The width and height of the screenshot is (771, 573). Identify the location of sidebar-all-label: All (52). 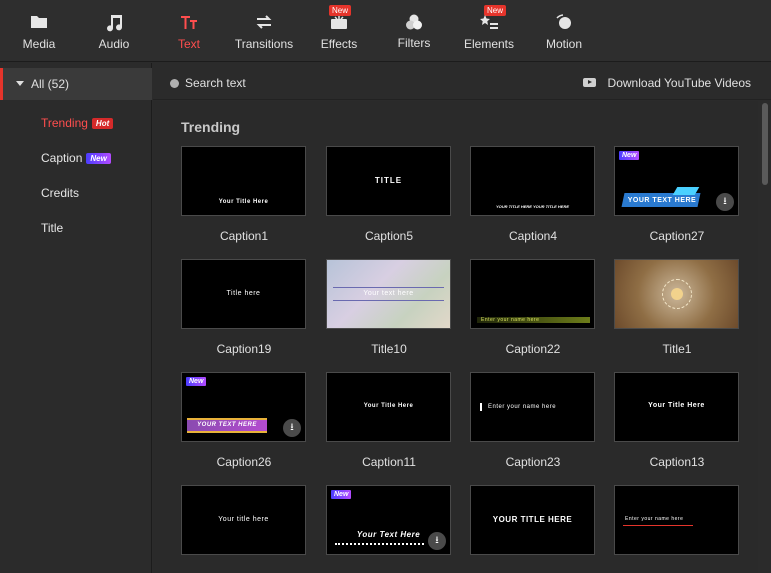
(50, 84).